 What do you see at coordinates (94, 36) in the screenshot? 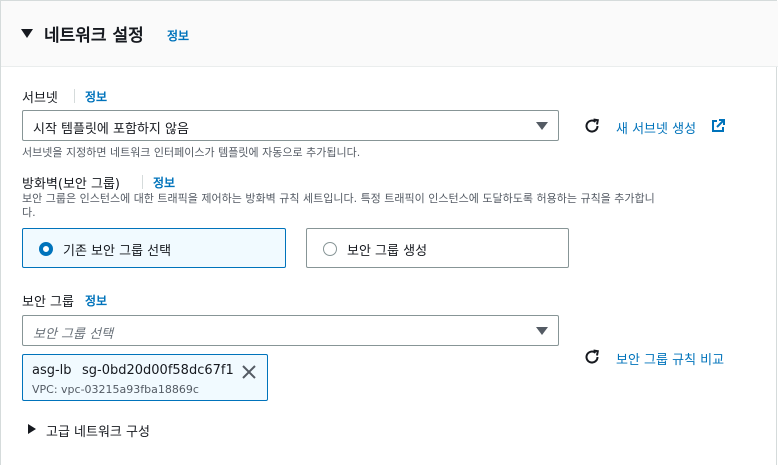
I see `section-title: 네트워크 설정` at bounding box center [94, 36].